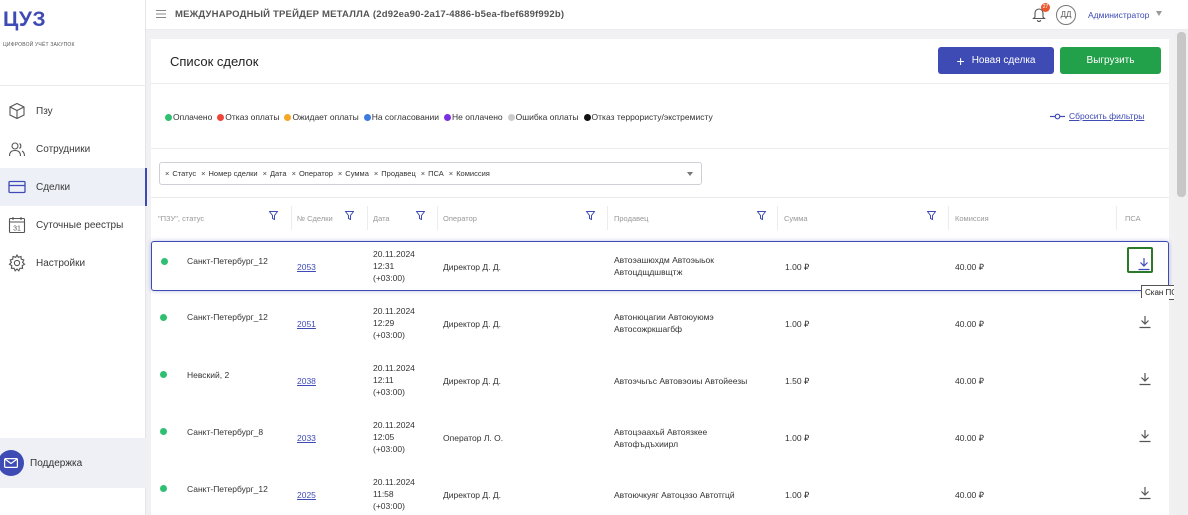 This screenshot has height=515, width=1188. What do you see at coordinates (275, 173) in the screenshot?
I see `column-chip-date: × Дата` at bounding box center [275, 173].